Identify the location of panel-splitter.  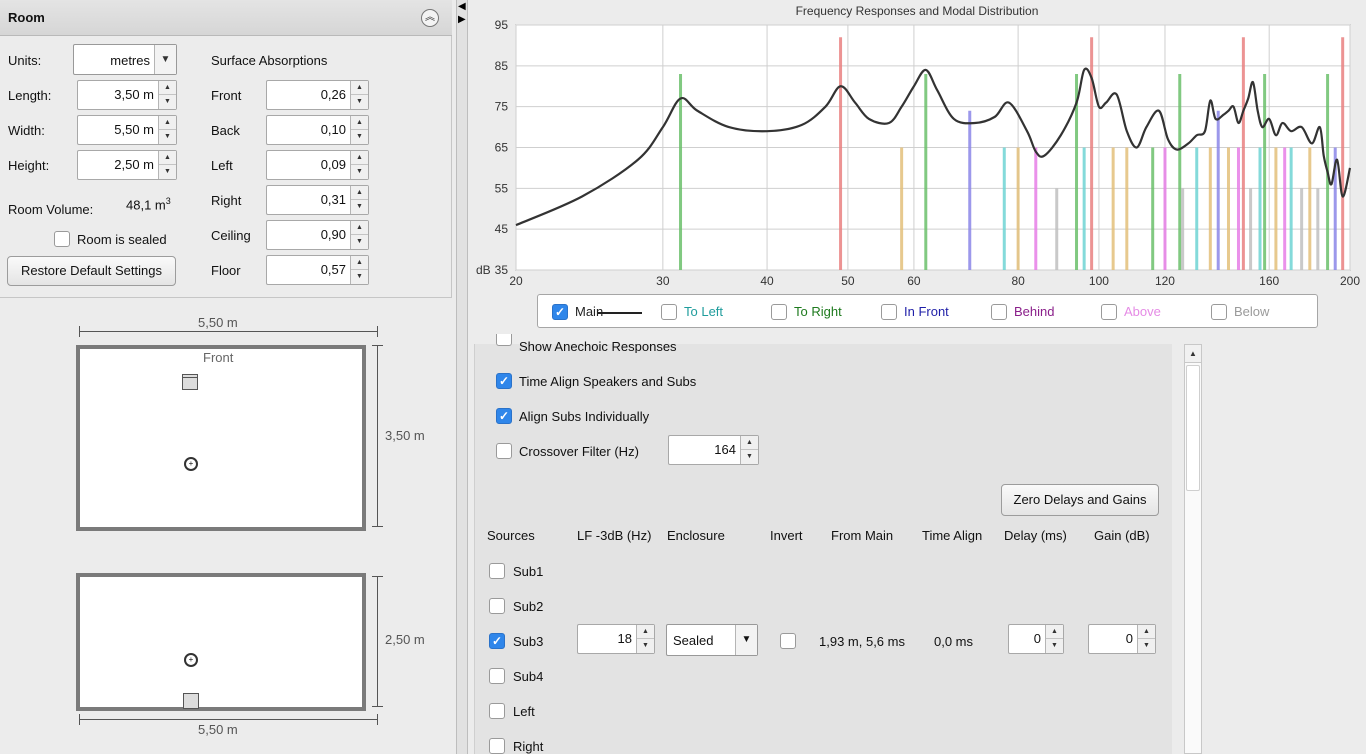
(462, 377).